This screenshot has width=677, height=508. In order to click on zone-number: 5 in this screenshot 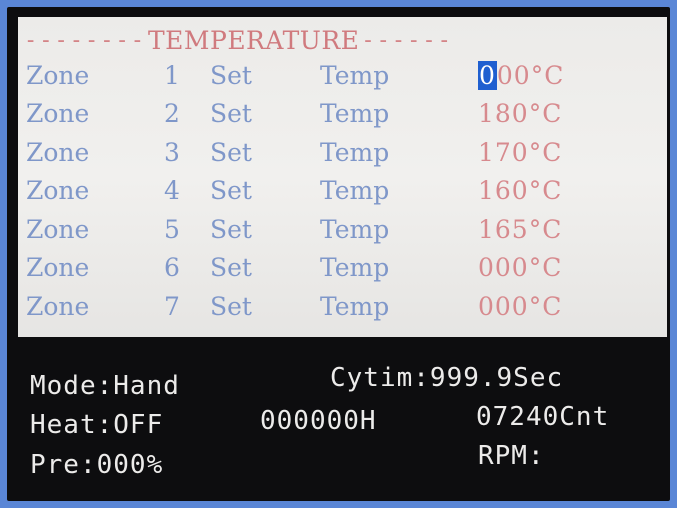, I will do `click(172, 229)`.